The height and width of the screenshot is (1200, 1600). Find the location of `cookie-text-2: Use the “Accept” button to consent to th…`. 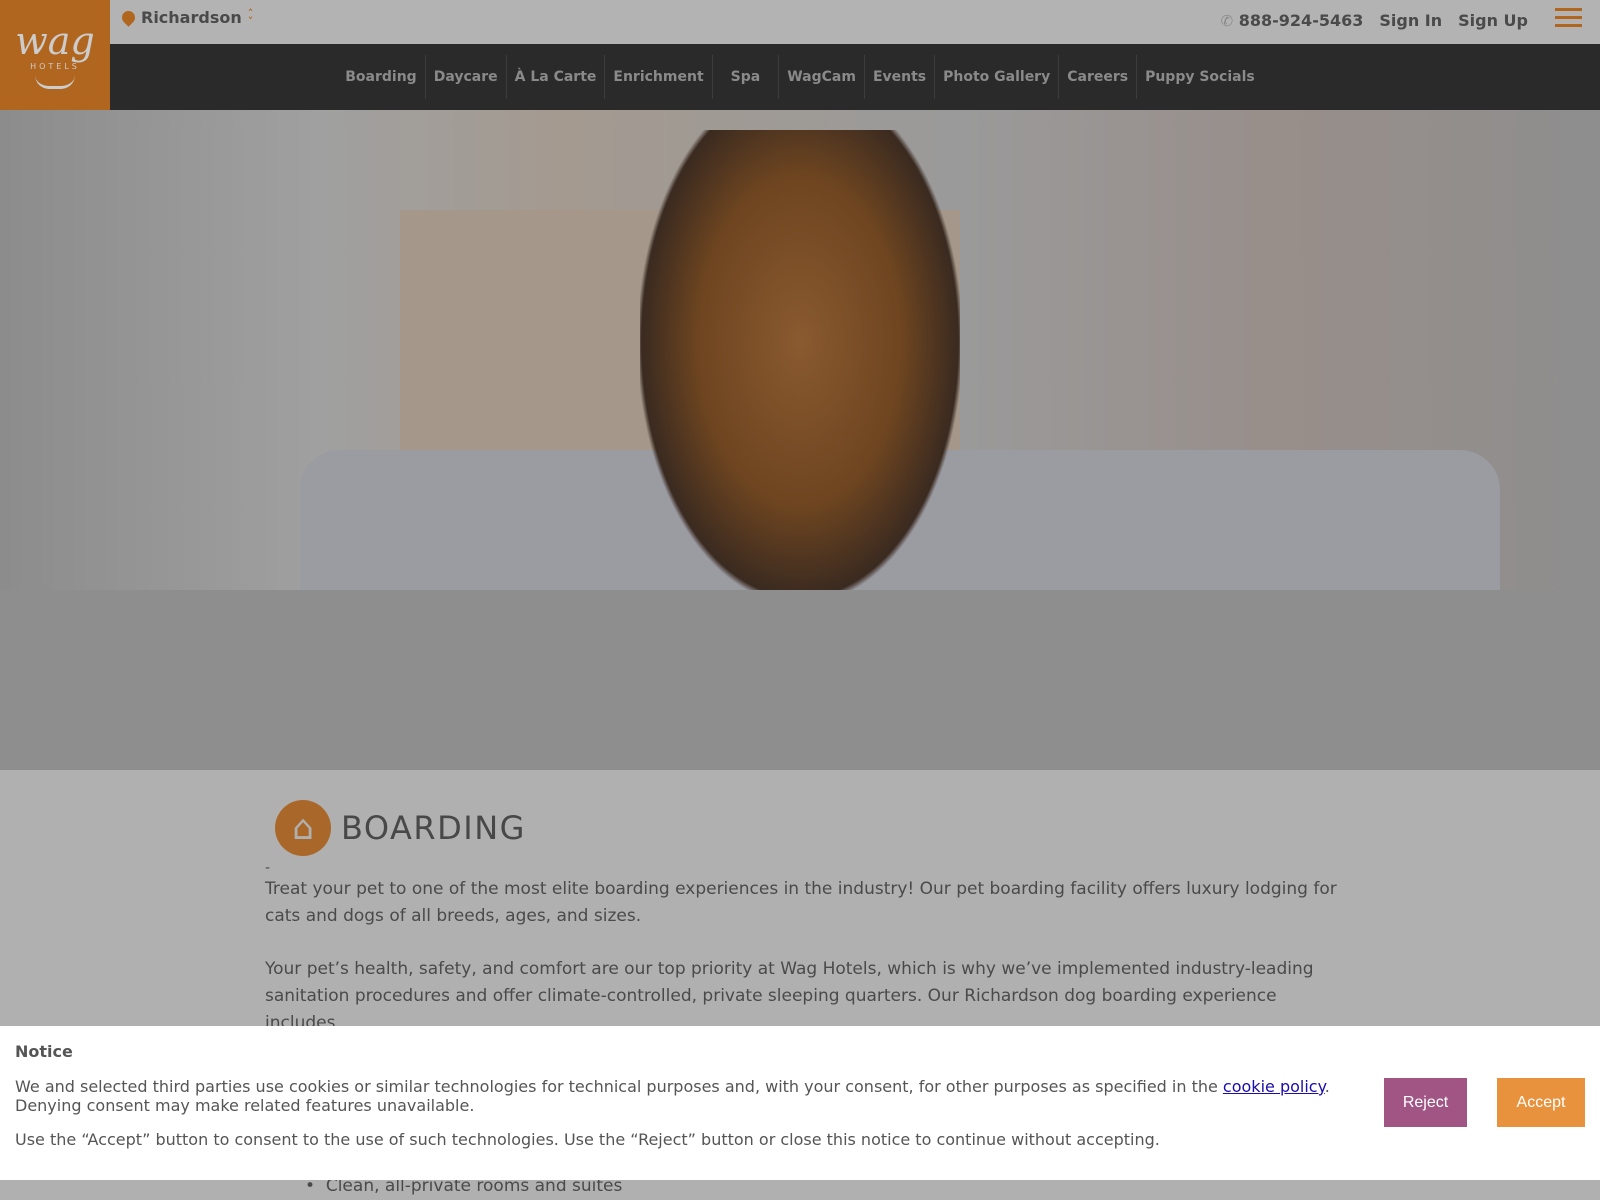

cookie-text-2: Use the “Accept” button to consent to th… is located at coordinates (587, 1139).